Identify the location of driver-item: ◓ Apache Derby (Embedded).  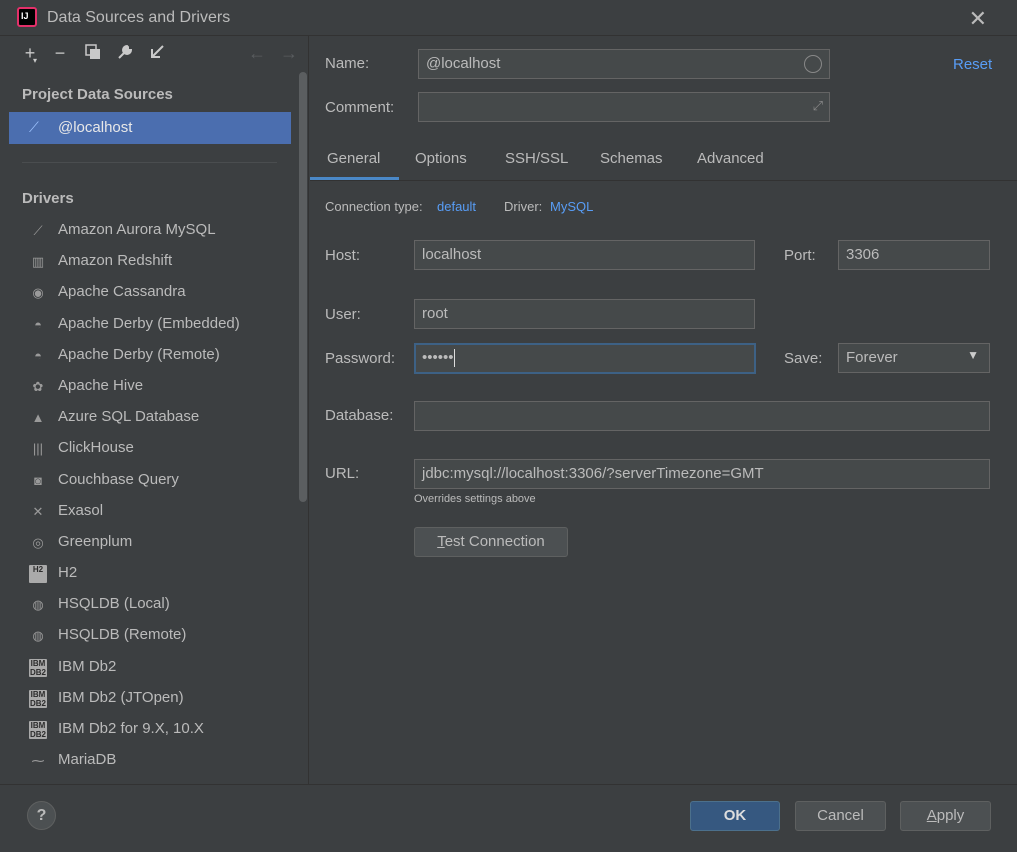
(154, 325).